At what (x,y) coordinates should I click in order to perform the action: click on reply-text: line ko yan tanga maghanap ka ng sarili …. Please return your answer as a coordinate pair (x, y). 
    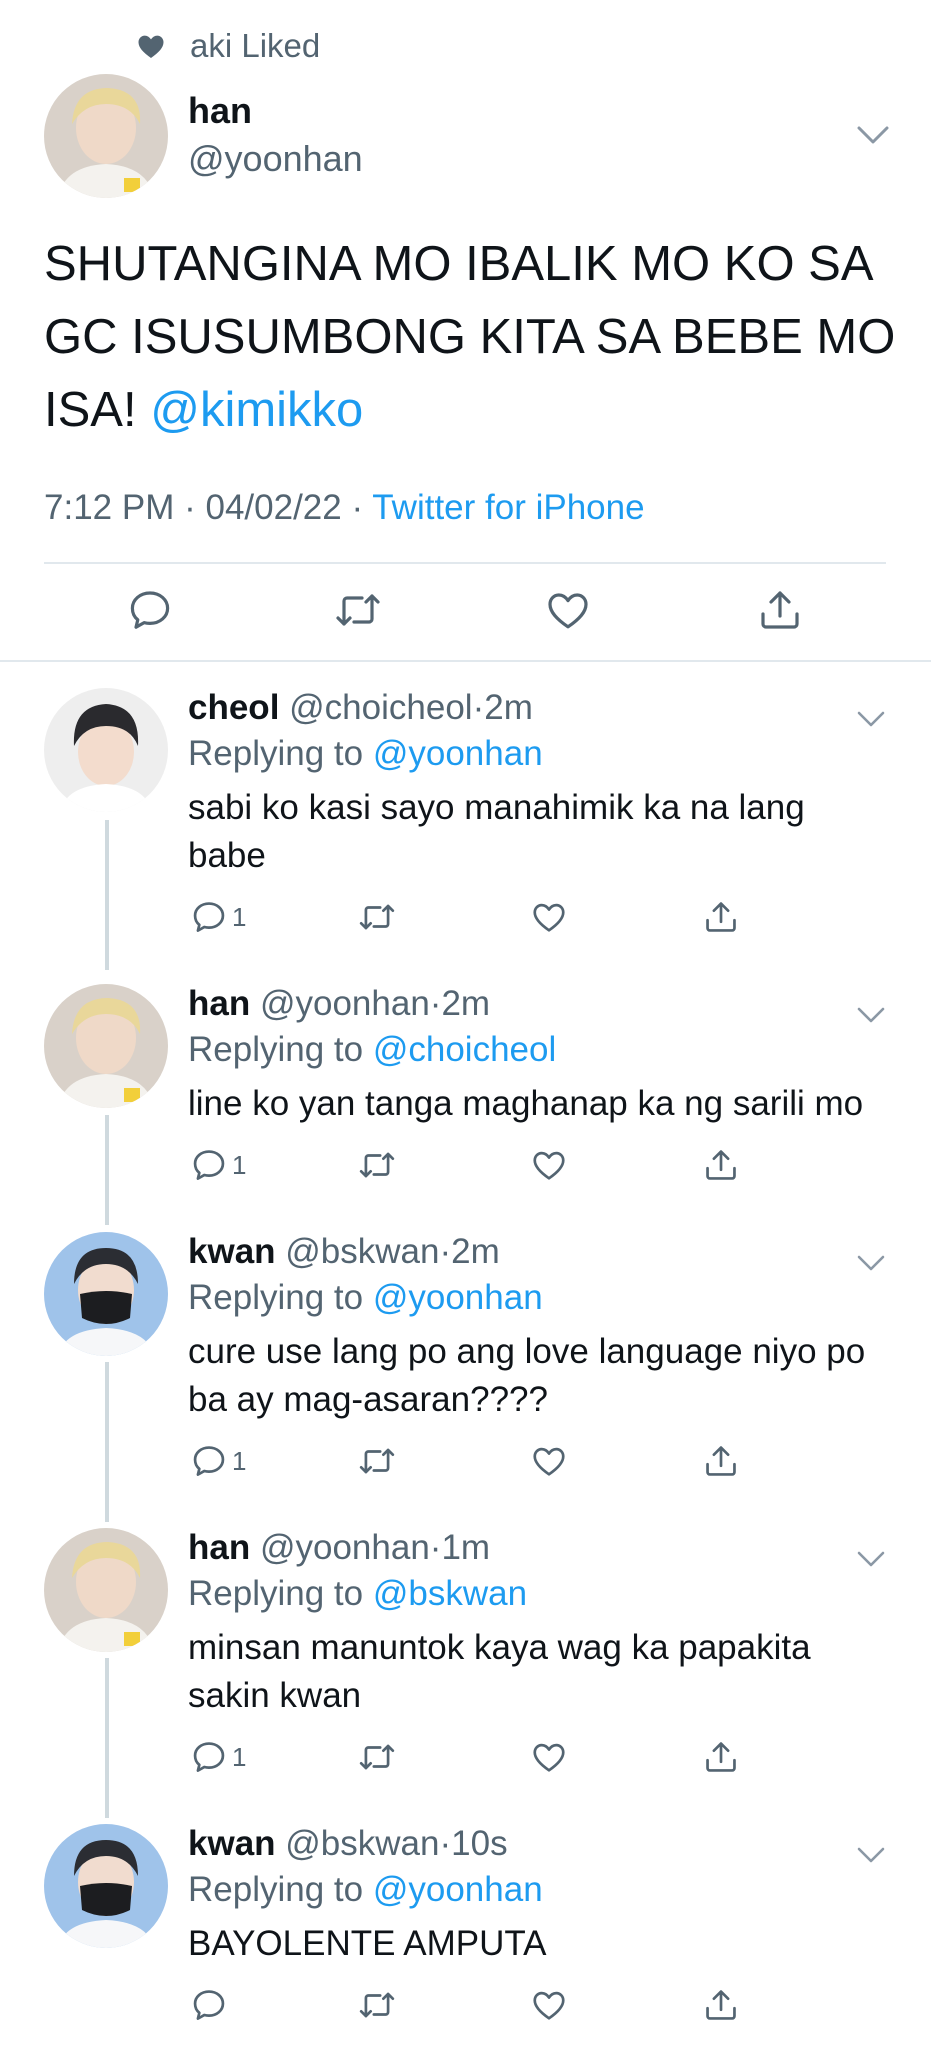
    Looking at the image, I should click on (526, 1103).